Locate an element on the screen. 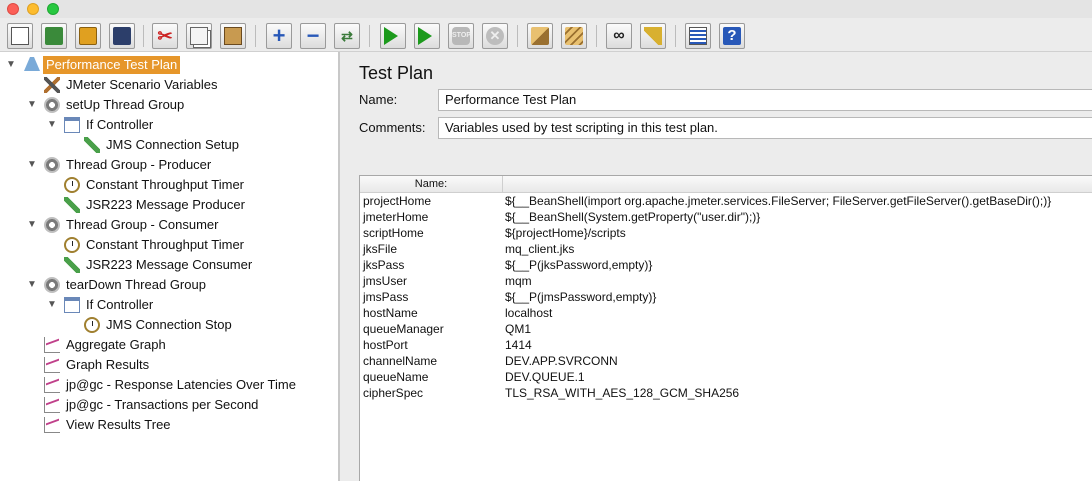 The width and height of the screenshot is (1092, 481). collapse-button: − is located at coordinates (313, 36).